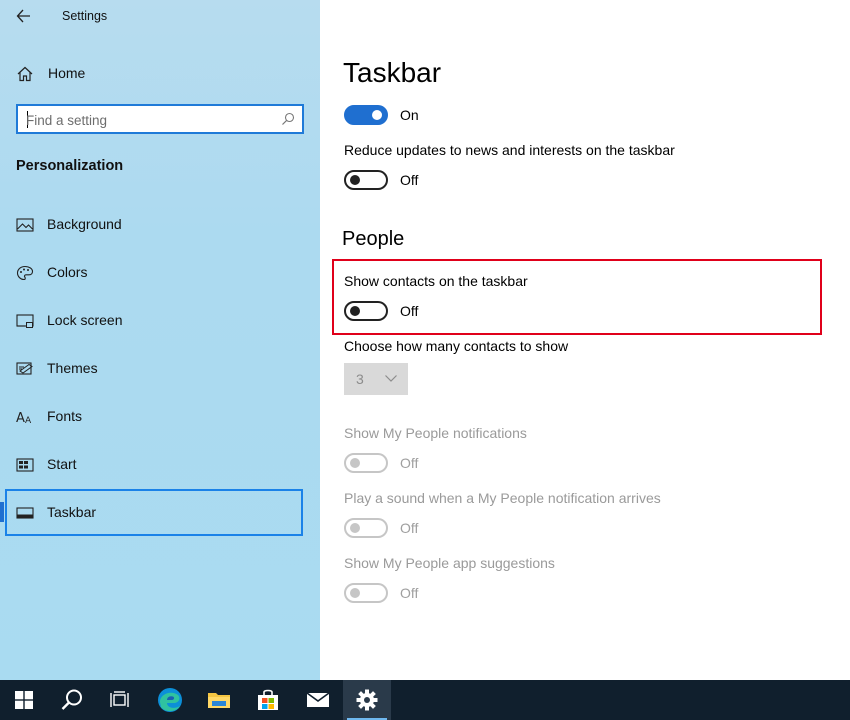  What do you see at coordinates (366, 115) in the screenshot?
I see `taskbar-toggle` at bounding box center [366, 115].